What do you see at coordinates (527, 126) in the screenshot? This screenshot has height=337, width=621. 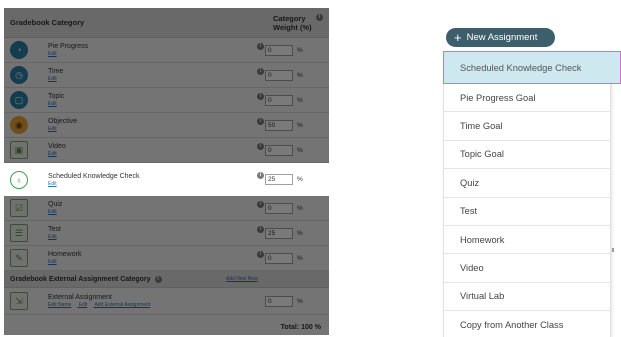 I see `menu-item-time-goal: Time Goal` at bounding box center [527, 126].